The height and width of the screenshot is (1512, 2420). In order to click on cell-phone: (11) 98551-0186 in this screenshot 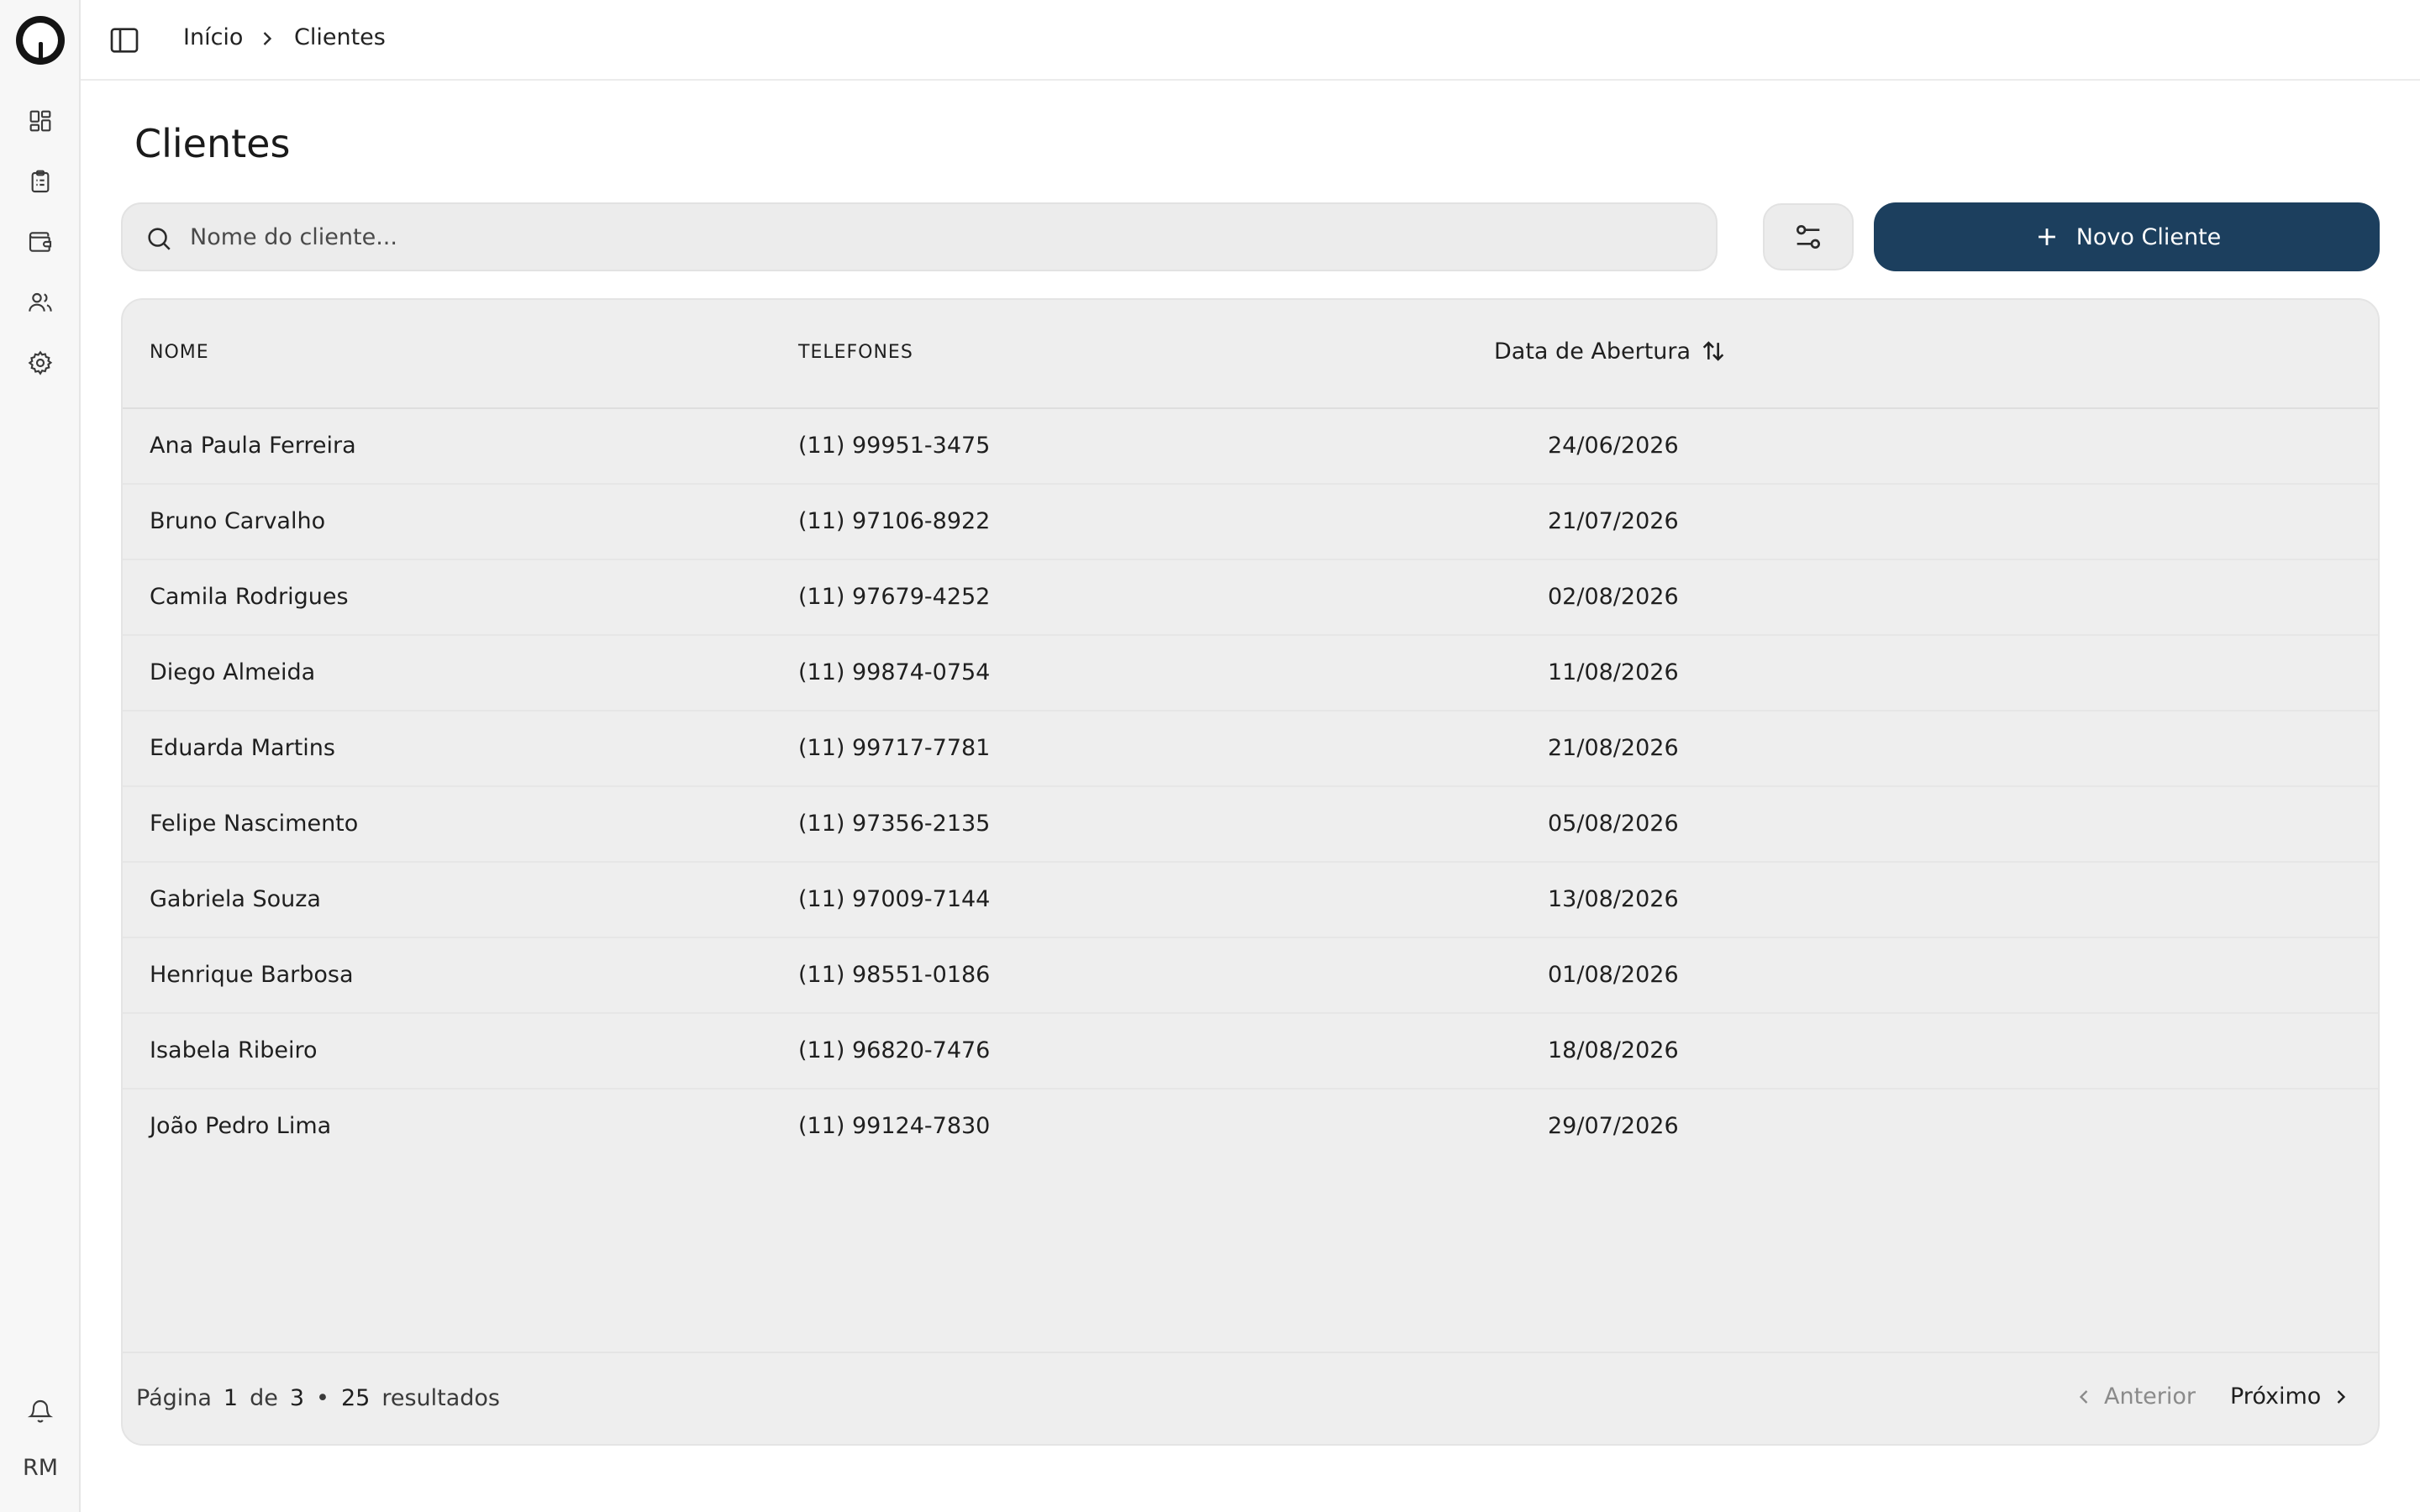, I will do `click(895, 975)`.